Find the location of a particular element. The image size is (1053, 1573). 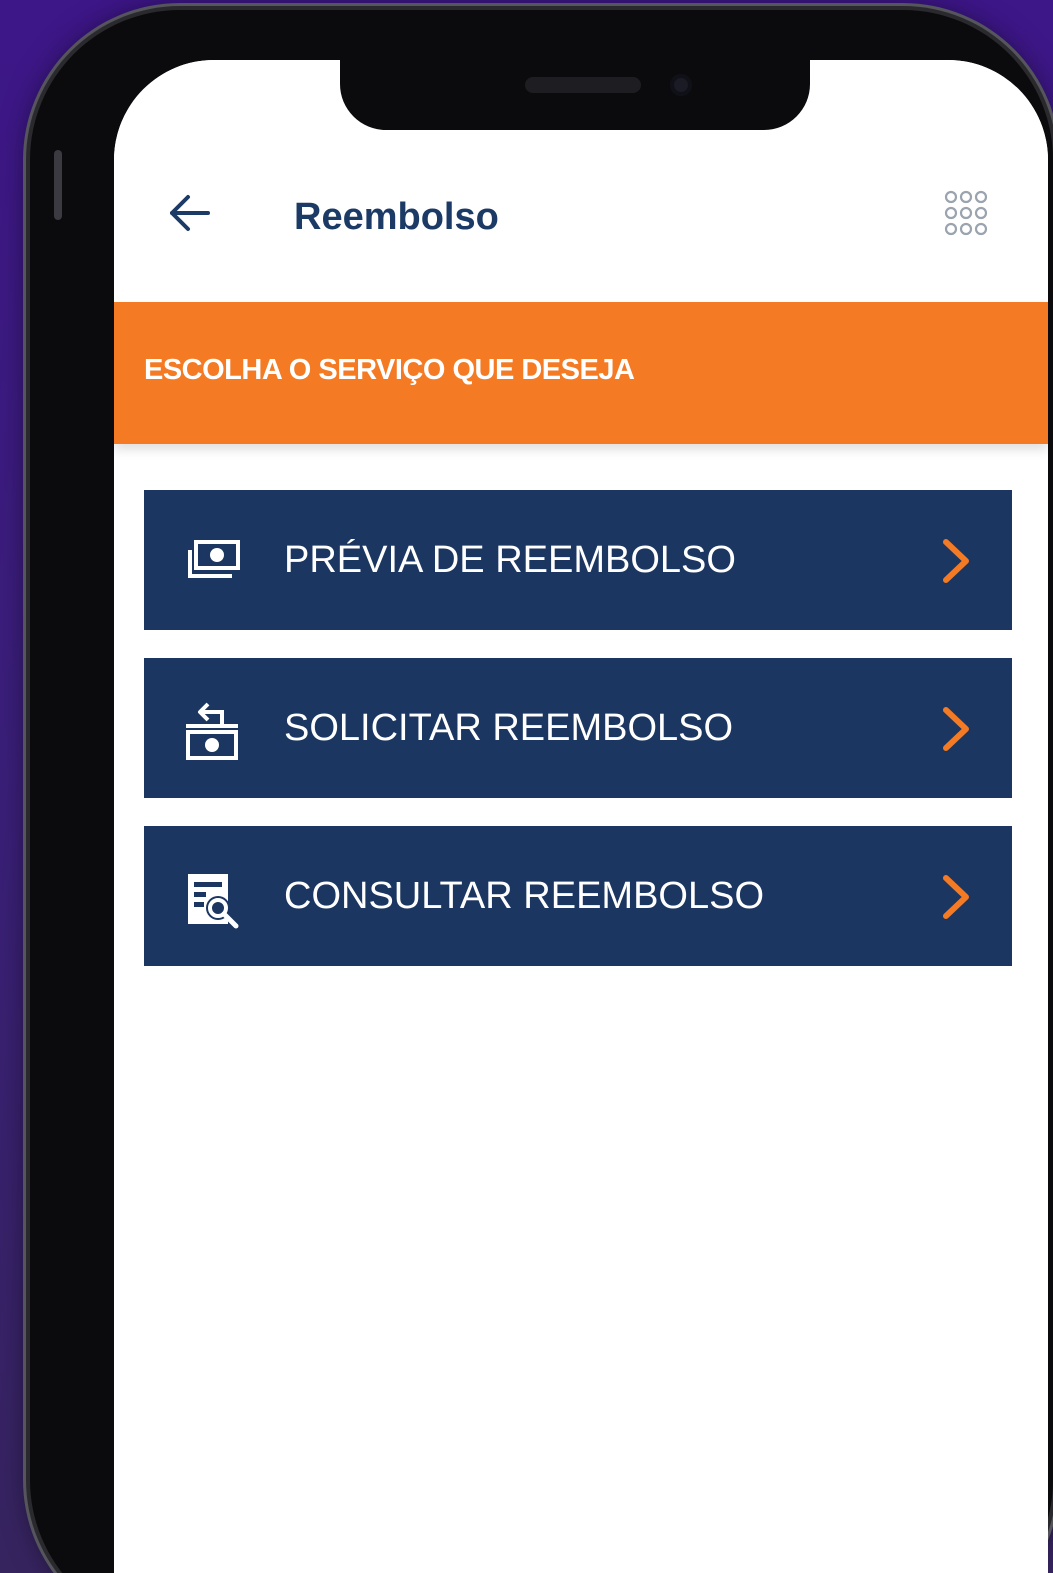

menu-item-label: CONSULTAR REEMBOLSO is located at coordinates (524, 896).